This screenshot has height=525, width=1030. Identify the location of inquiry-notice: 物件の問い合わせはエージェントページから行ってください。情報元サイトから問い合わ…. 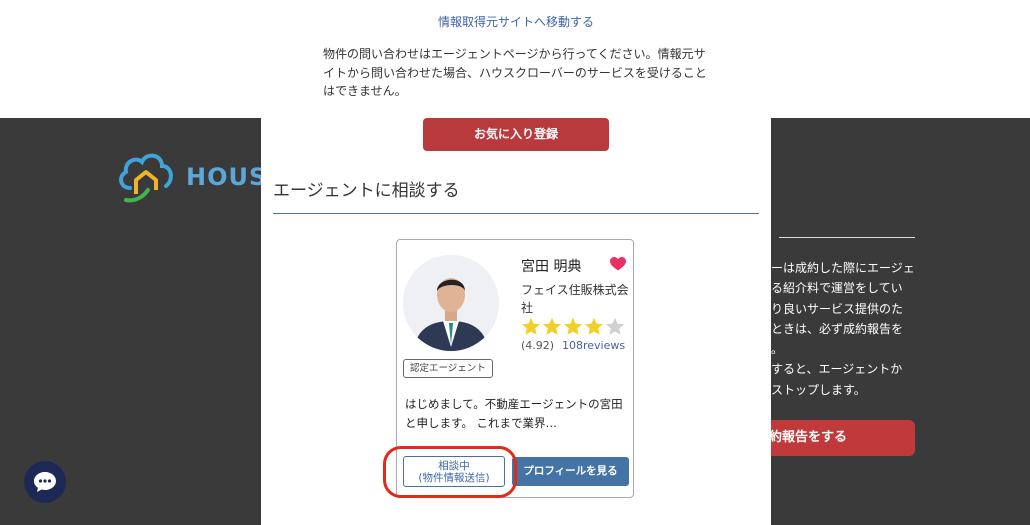
(515, 72).